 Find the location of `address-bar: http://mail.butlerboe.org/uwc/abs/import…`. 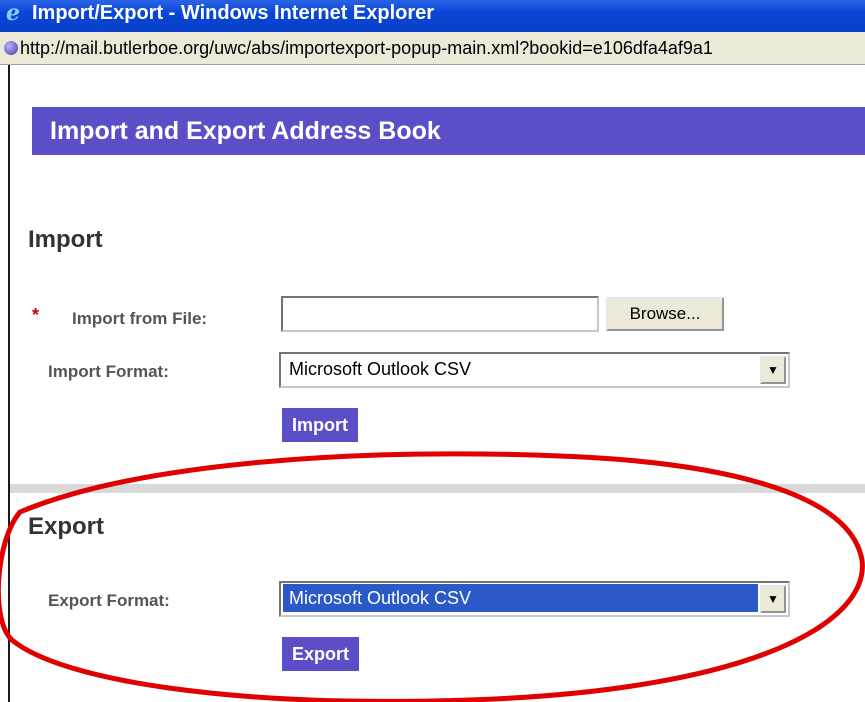

address-bar: http://mail.butlerboe.org/uwc/abs/import… is located at coordinates (432, 48).